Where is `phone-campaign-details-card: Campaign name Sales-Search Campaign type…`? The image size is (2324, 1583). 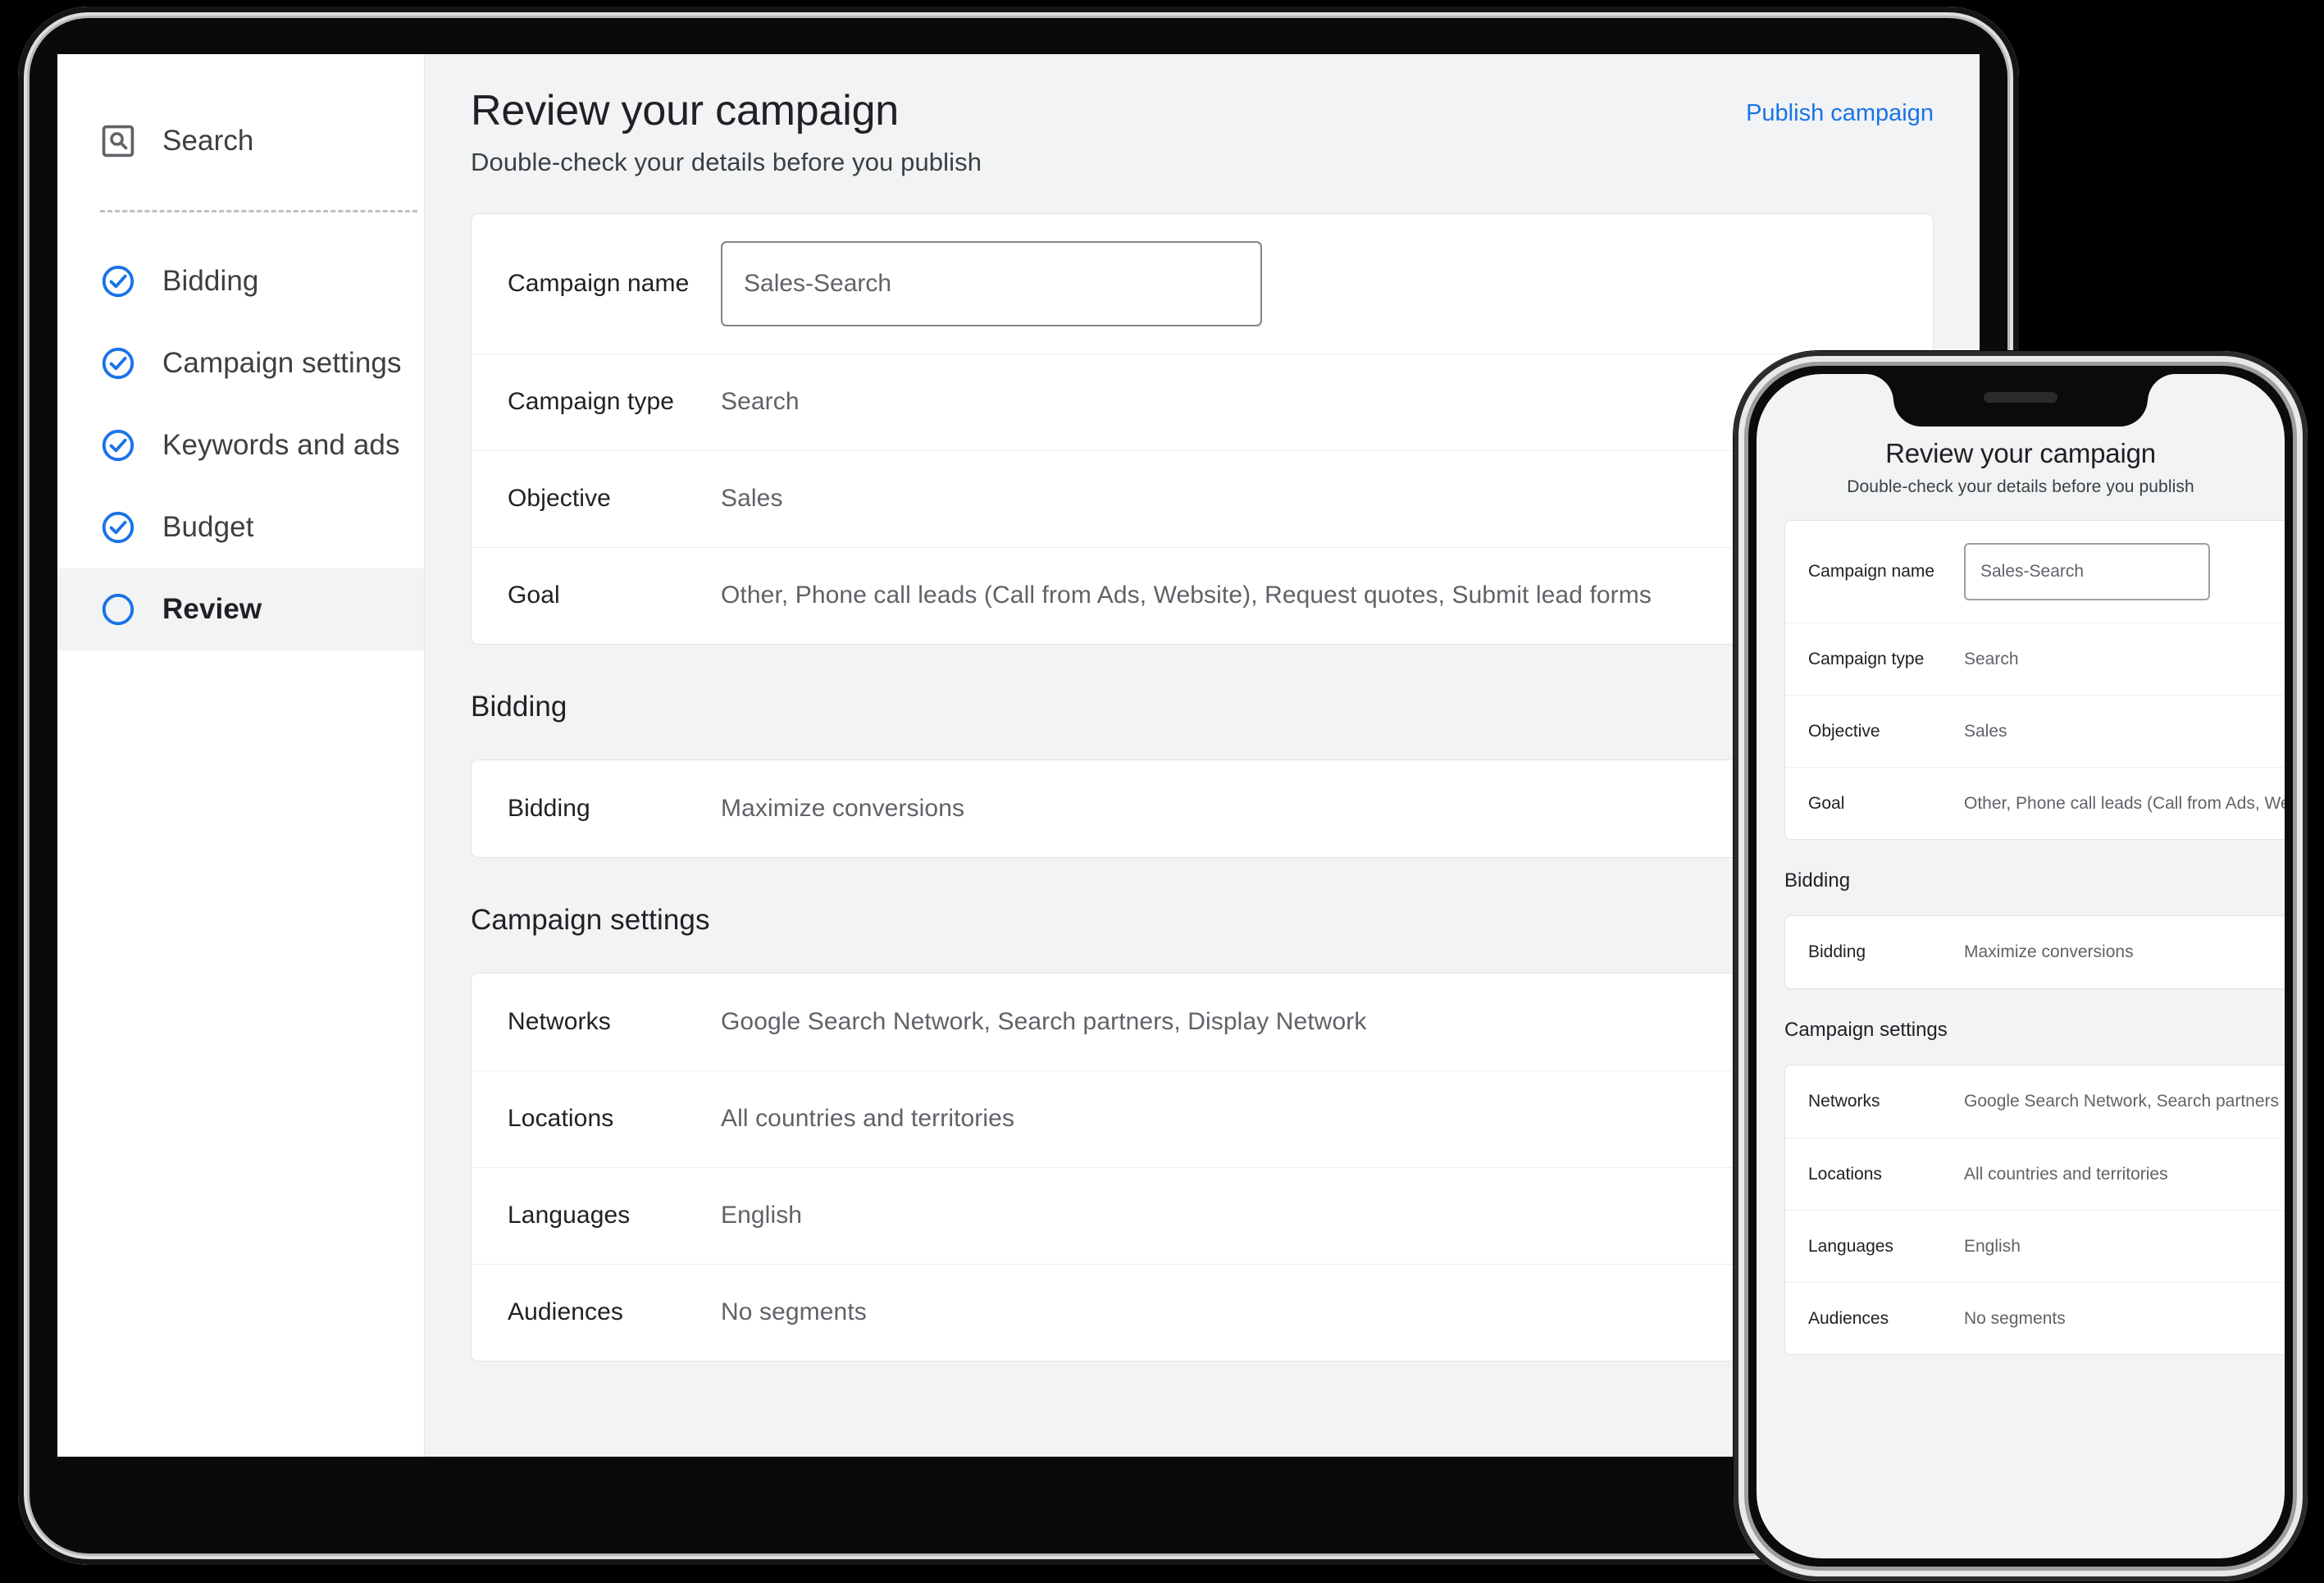
phone-campaign-details-card: Campaign name Sales-Search Campaign type… is located at coordinates (2034, 680).